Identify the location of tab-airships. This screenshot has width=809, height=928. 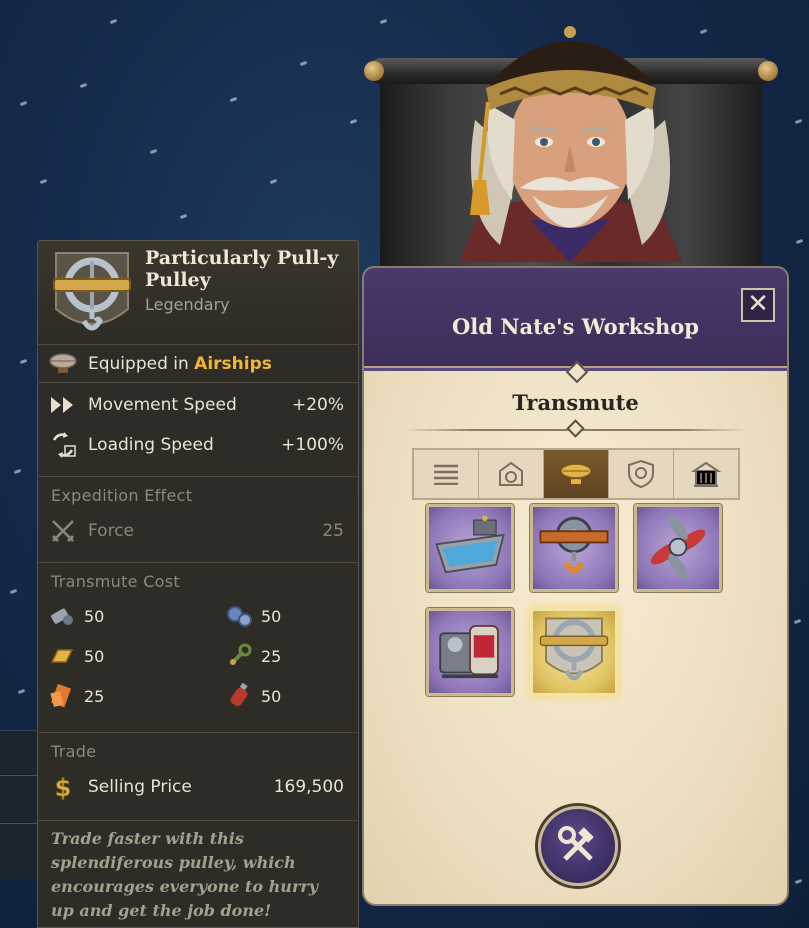
(576, 474).